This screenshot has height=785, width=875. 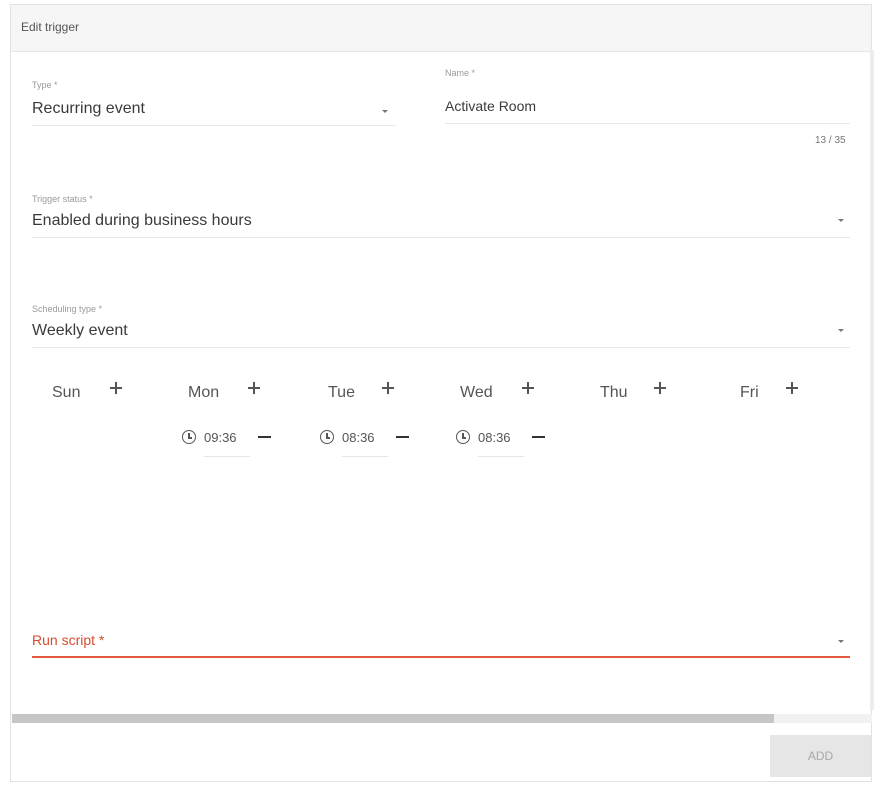 I want to click on run-script-label: Run script *, so click(x=68, y=640).